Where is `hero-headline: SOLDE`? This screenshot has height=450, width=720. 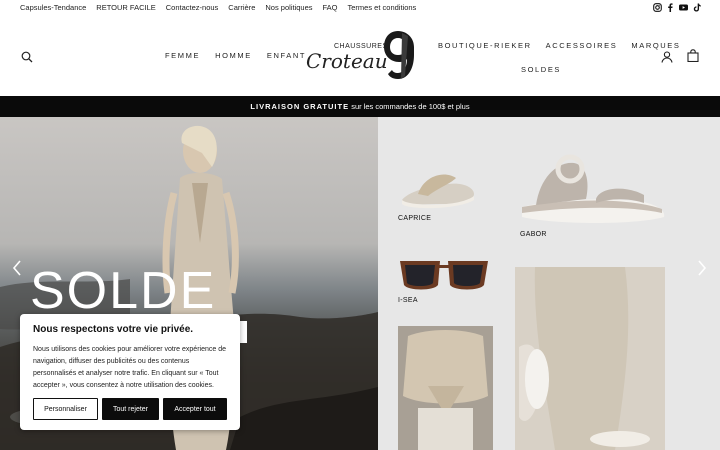 hero-headline: SOLDE is located at coordinates (123, 291).